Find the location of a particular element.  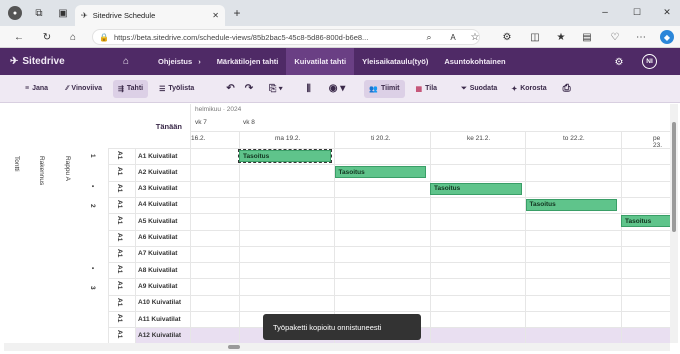

view-tyolista-button: ☰ Työlista is located at coordinates (176, 89).